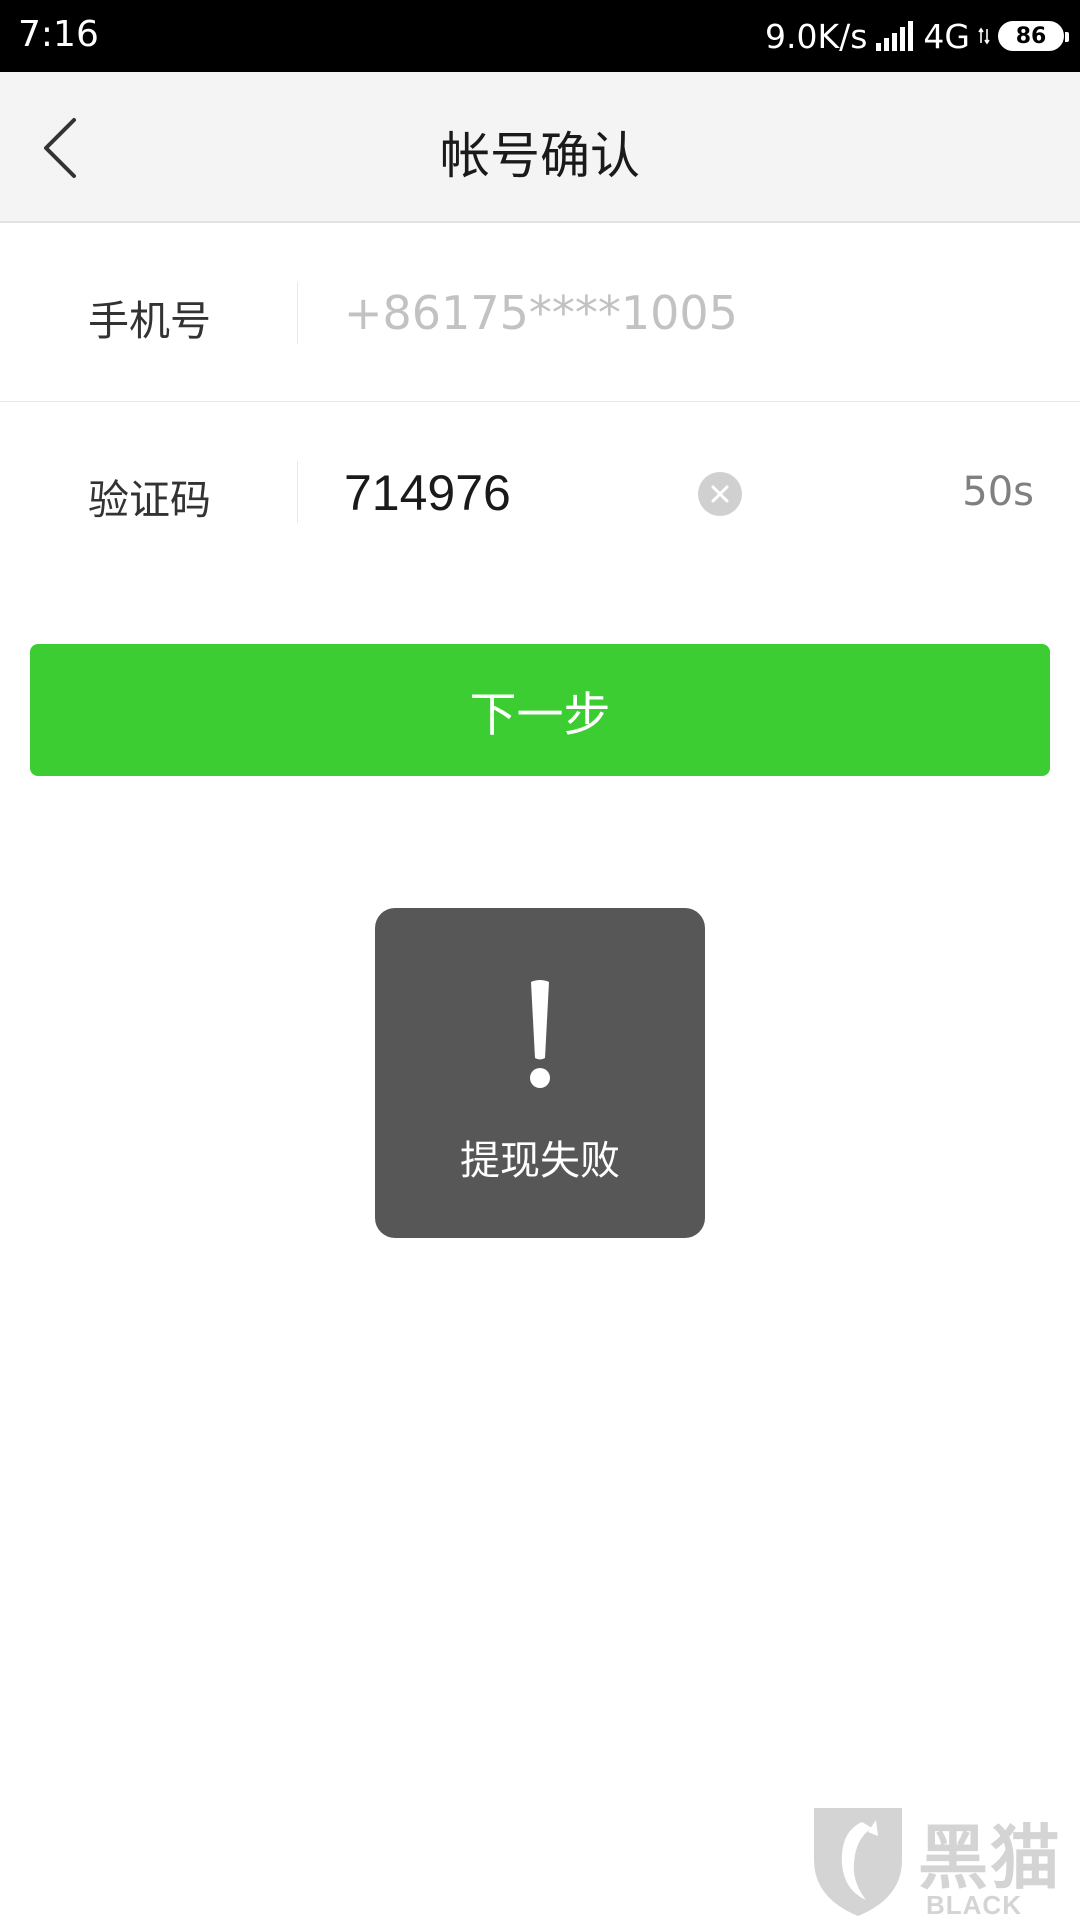 The height and width of the screenshot is (1920, 1080). What do you see at coordinates (540, 1161) in the screenshot?
I see `toast-message: 提现失败` at bounding box center [540, 1161].